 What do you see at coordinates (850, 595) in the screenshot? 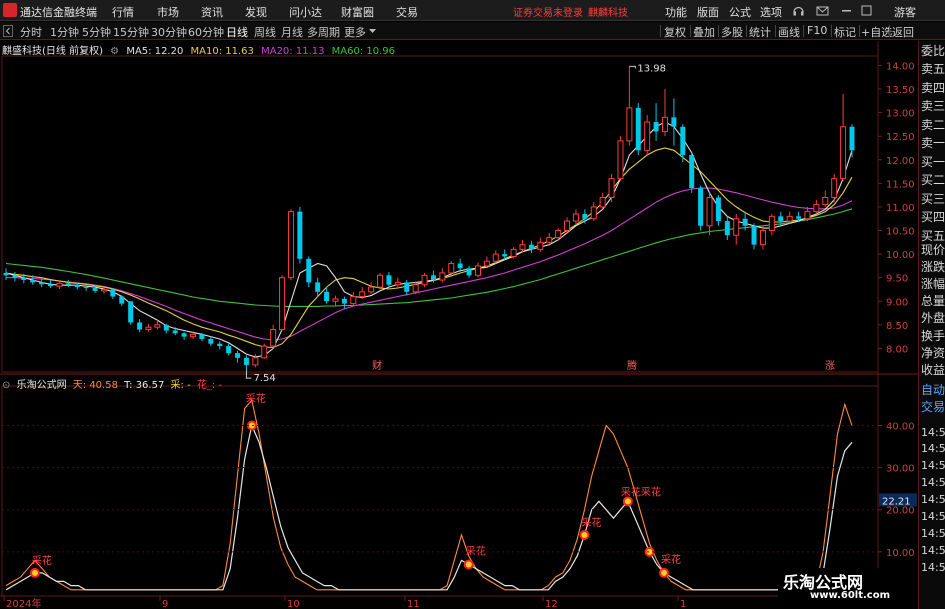
I see `watermark-url: www.60lt.com` at bounding box center [850, 595].